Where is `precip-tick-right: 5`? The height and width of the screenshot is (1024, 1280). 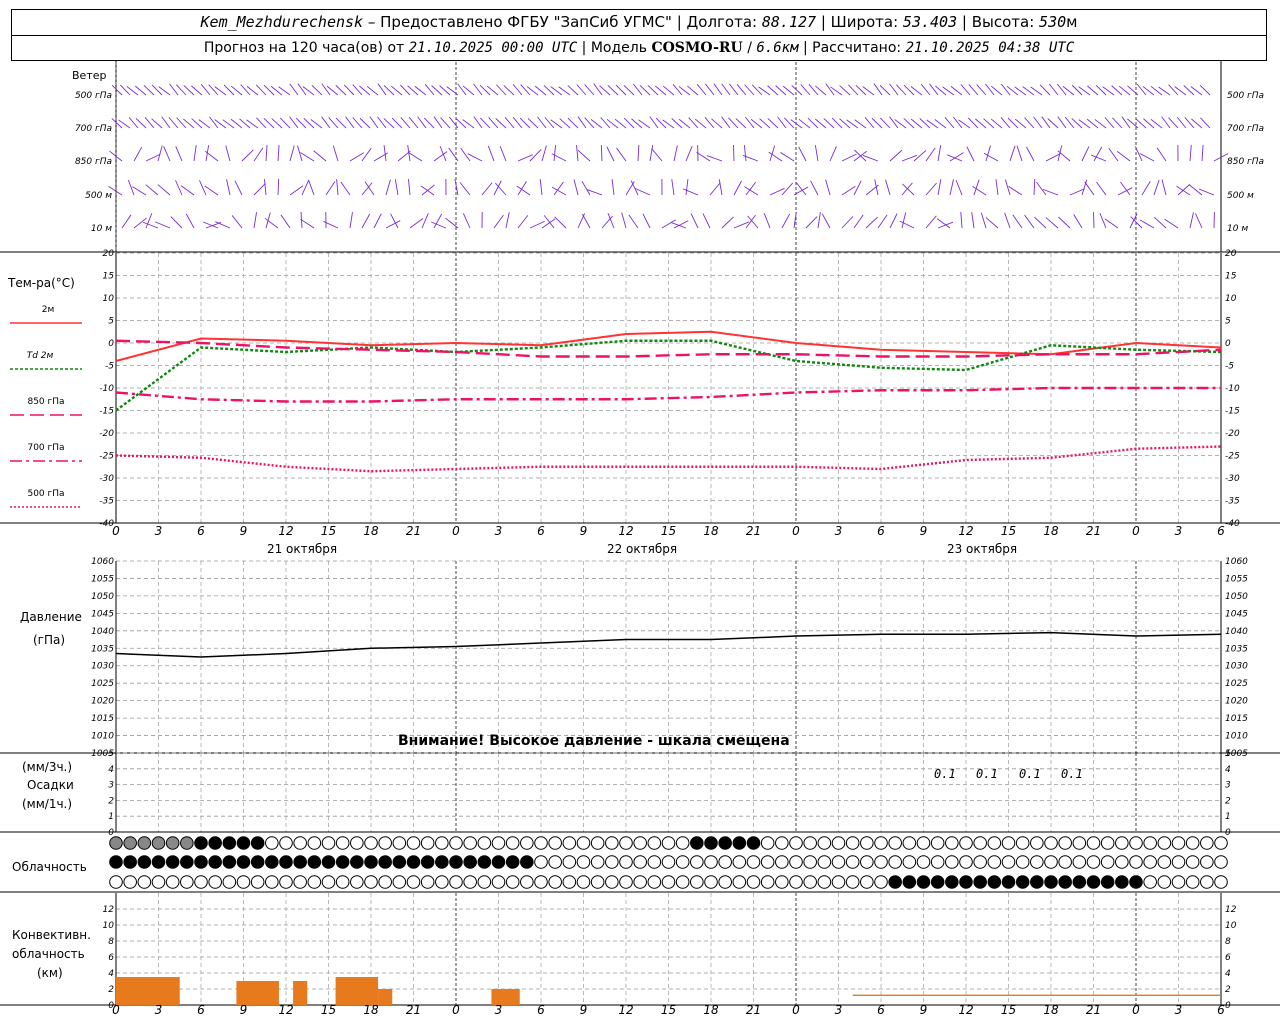 precip-tick-right: 5 is located at coordinates (1228, 754).